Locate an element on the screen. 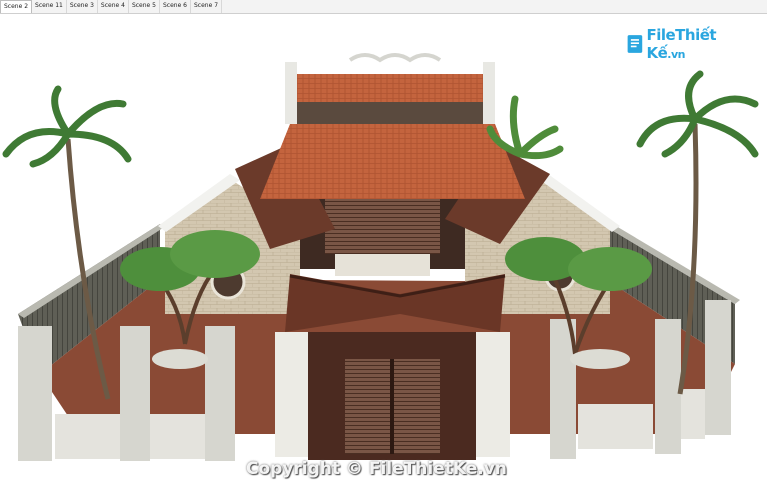 The width and height of the screenshot is (767, 480). document-icon is located at coordinates (635, 44).